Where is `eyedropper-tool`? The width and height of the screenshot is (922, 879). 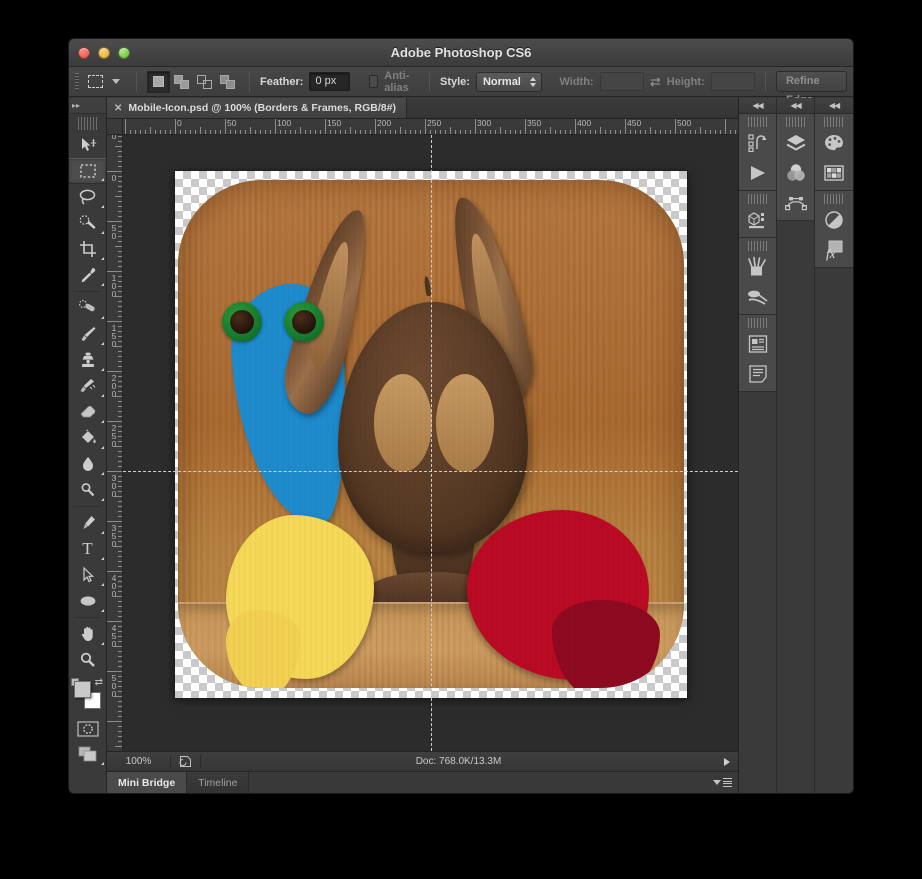 eyedropper-tool is located at coordinates (87, 275).